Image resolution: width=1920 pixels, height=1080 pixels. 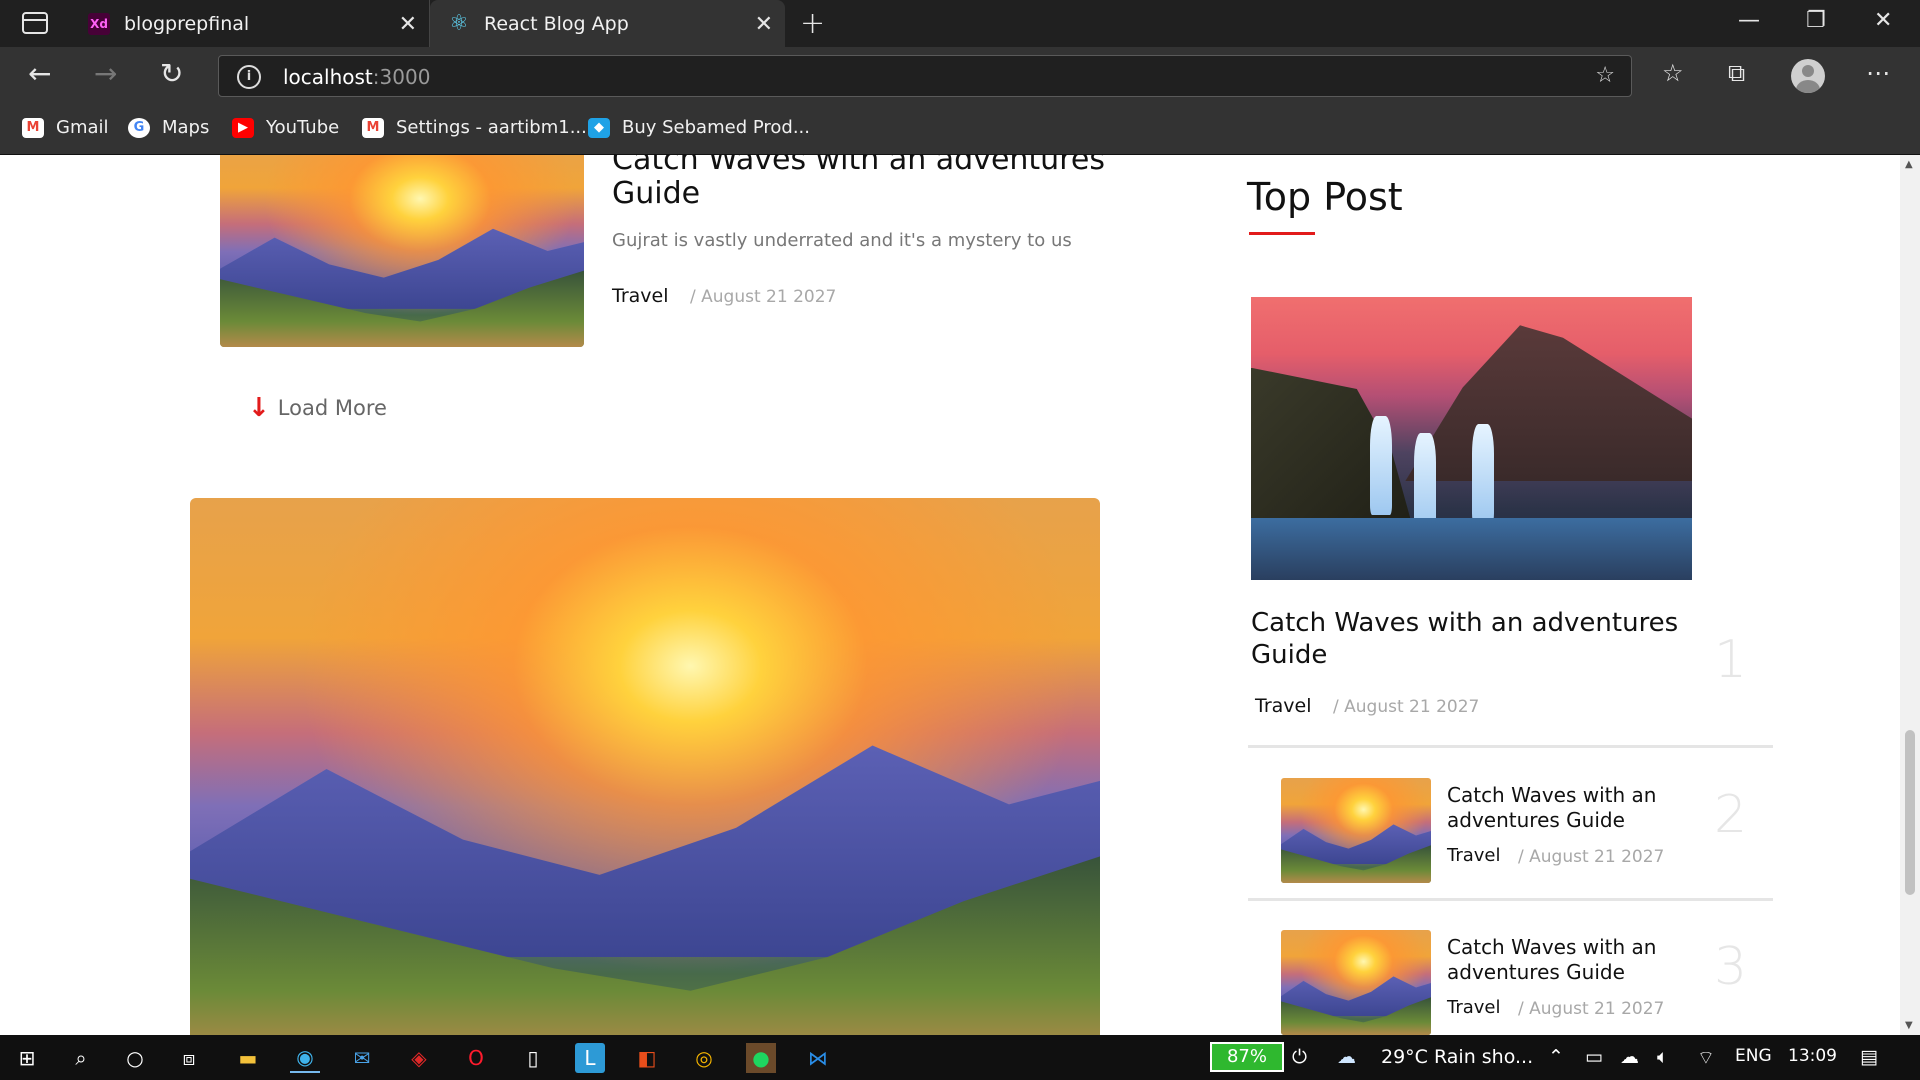 I want to click on windows-start-icon: ⊞, so click(x=27, y=1058).